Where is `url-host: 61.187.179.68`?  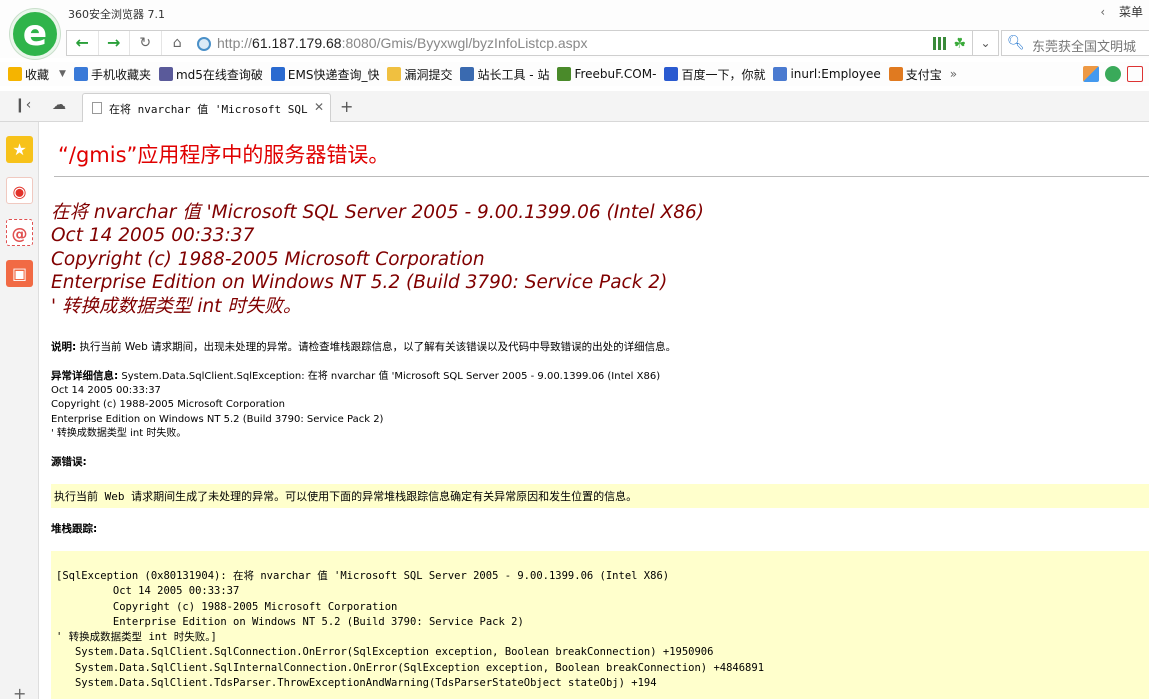 url-host: 61.187.179.68 is located at coordinates (297, 43).